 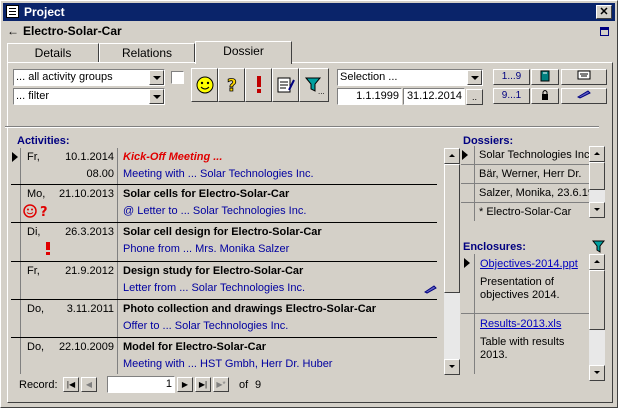 I want to click on book-button, so click(x=545, y=77).